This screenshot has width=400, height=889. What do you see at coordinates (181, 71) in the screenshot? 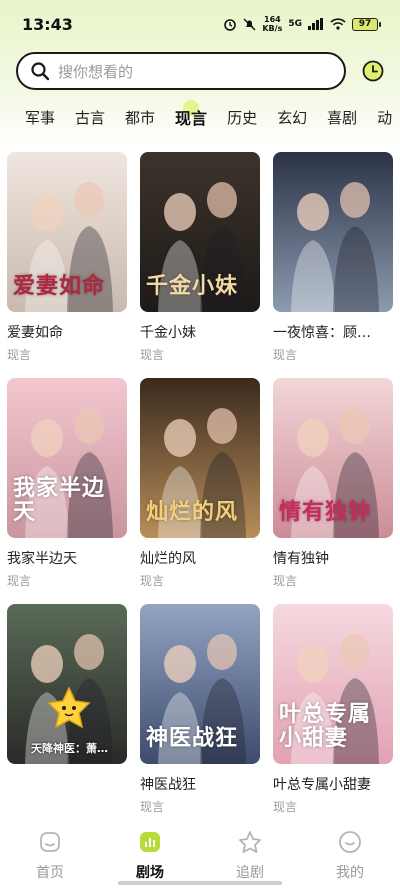
I see `search-input: 搜你想看的` at bounding box center [181, 71].